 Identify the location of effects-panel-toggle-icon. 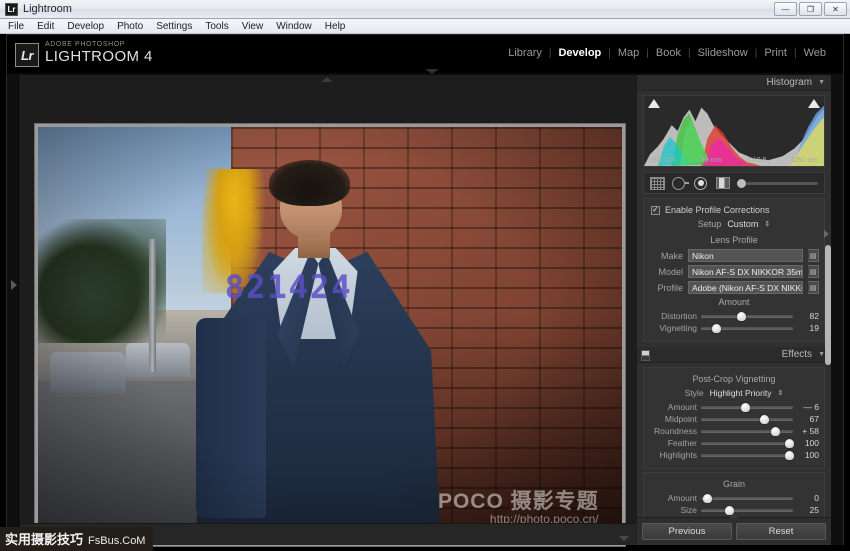
(645, 355).